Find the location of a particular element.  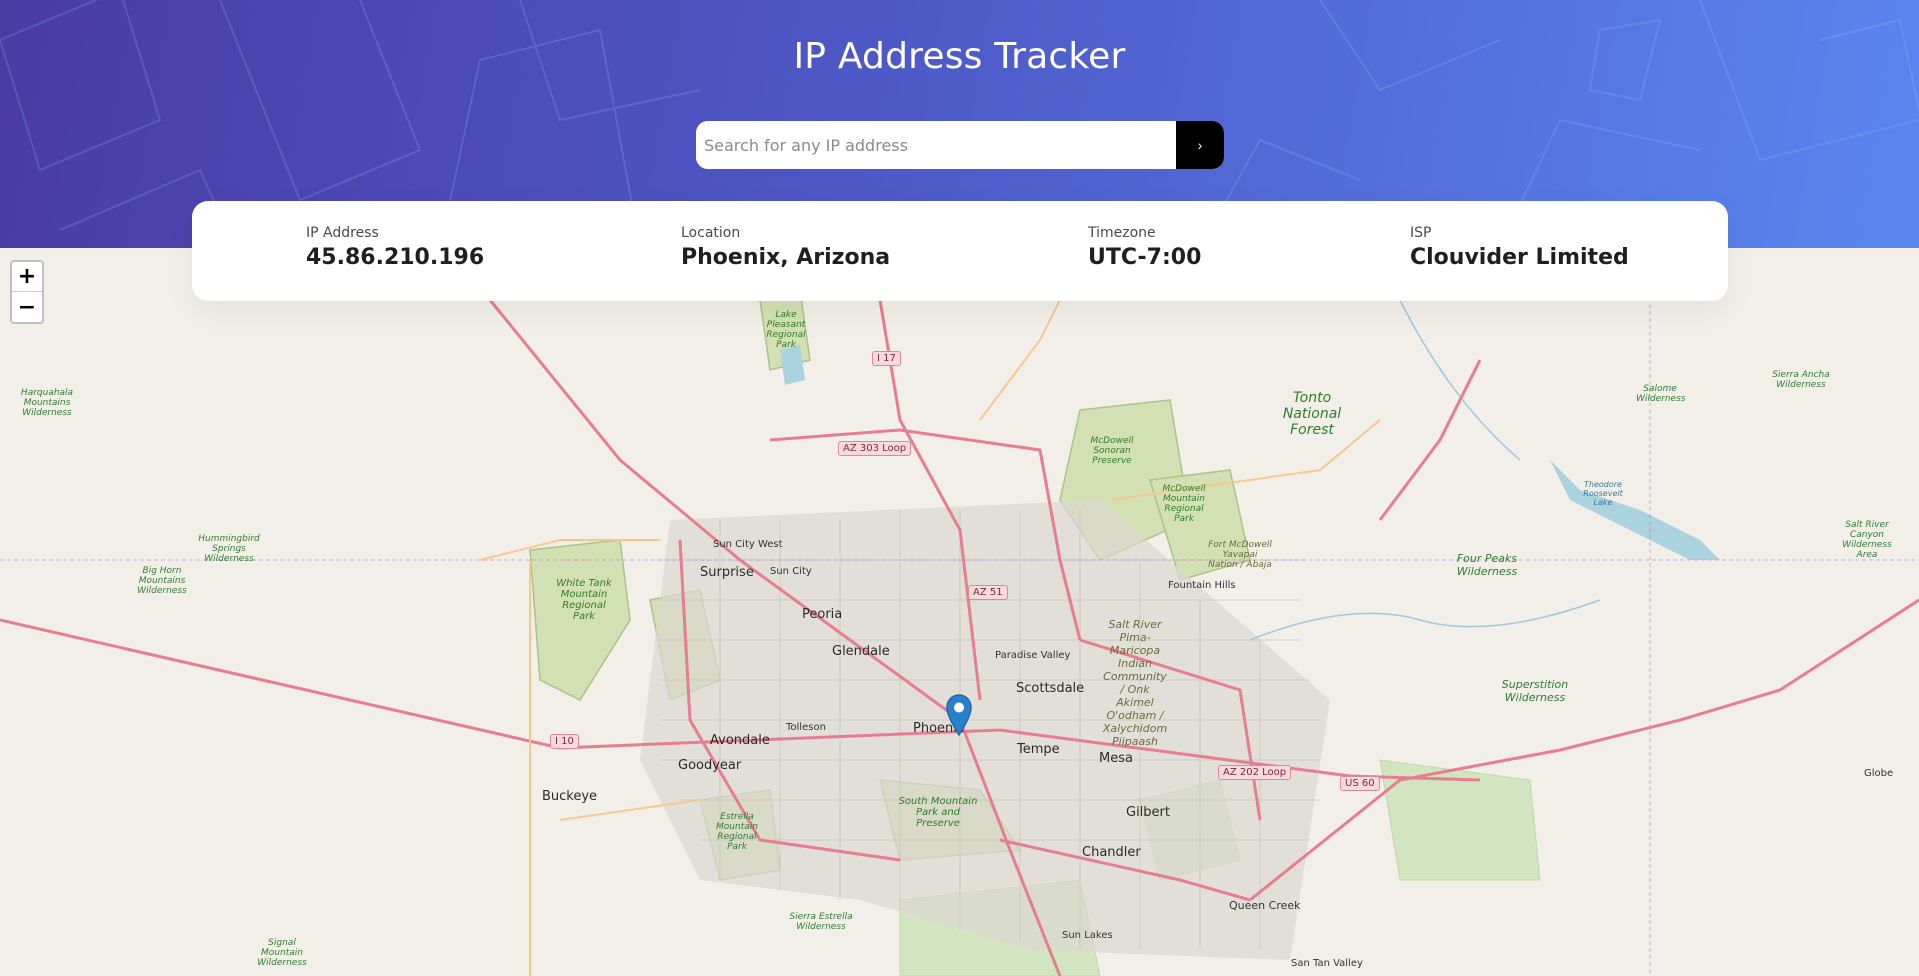

timezone-value: UTC-7:00 is located at coordinates (1145, 257).